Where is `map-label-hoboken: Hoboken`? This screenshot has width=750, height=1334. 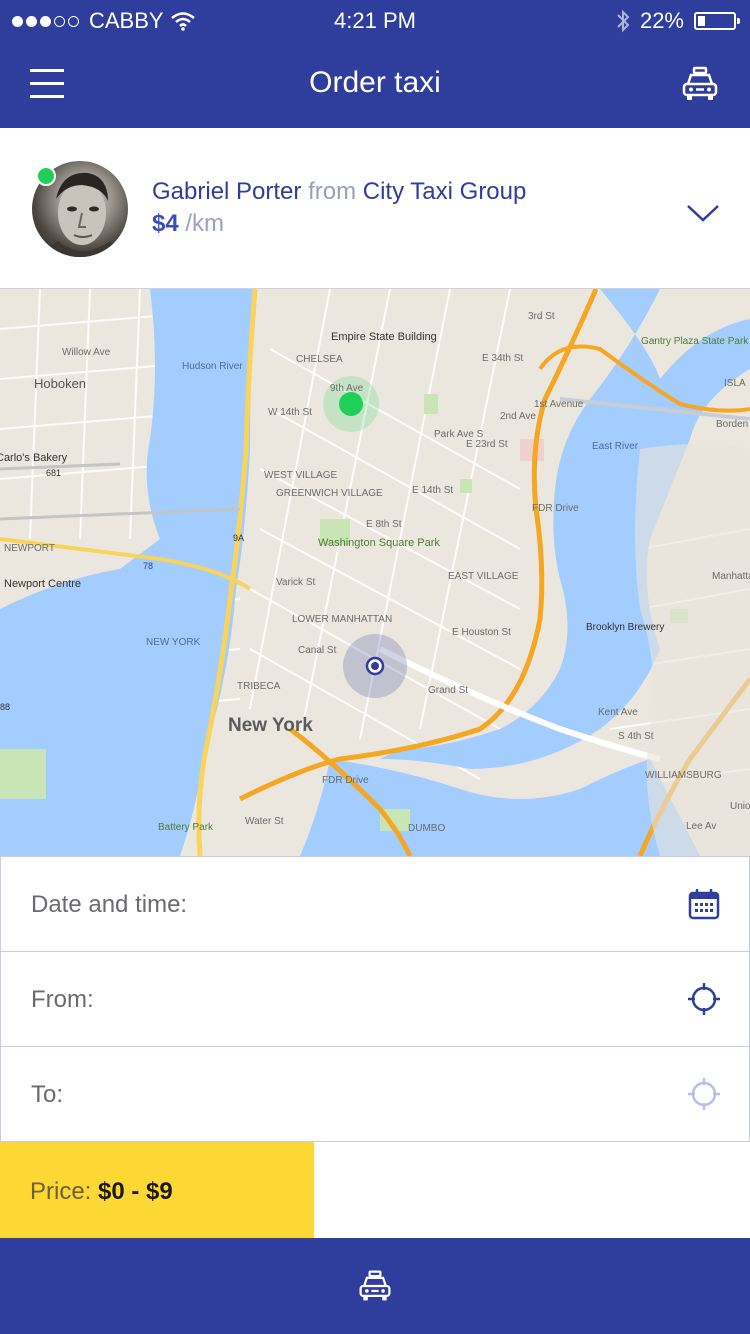
map-label-hoboken: Hoboken is located at coordinates (60, 383).